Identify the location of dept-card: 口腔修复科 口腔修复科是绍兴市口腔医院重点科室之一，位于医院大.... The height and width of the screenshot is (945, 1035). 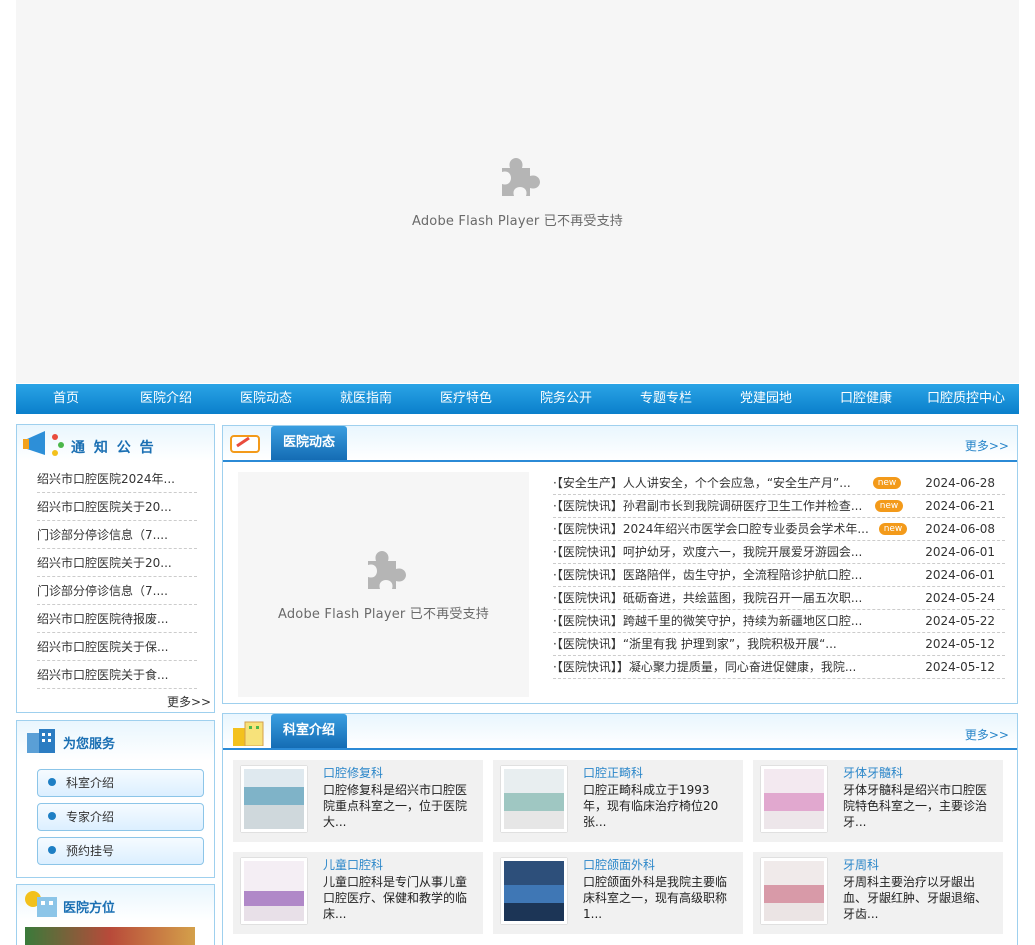
(358, 801).